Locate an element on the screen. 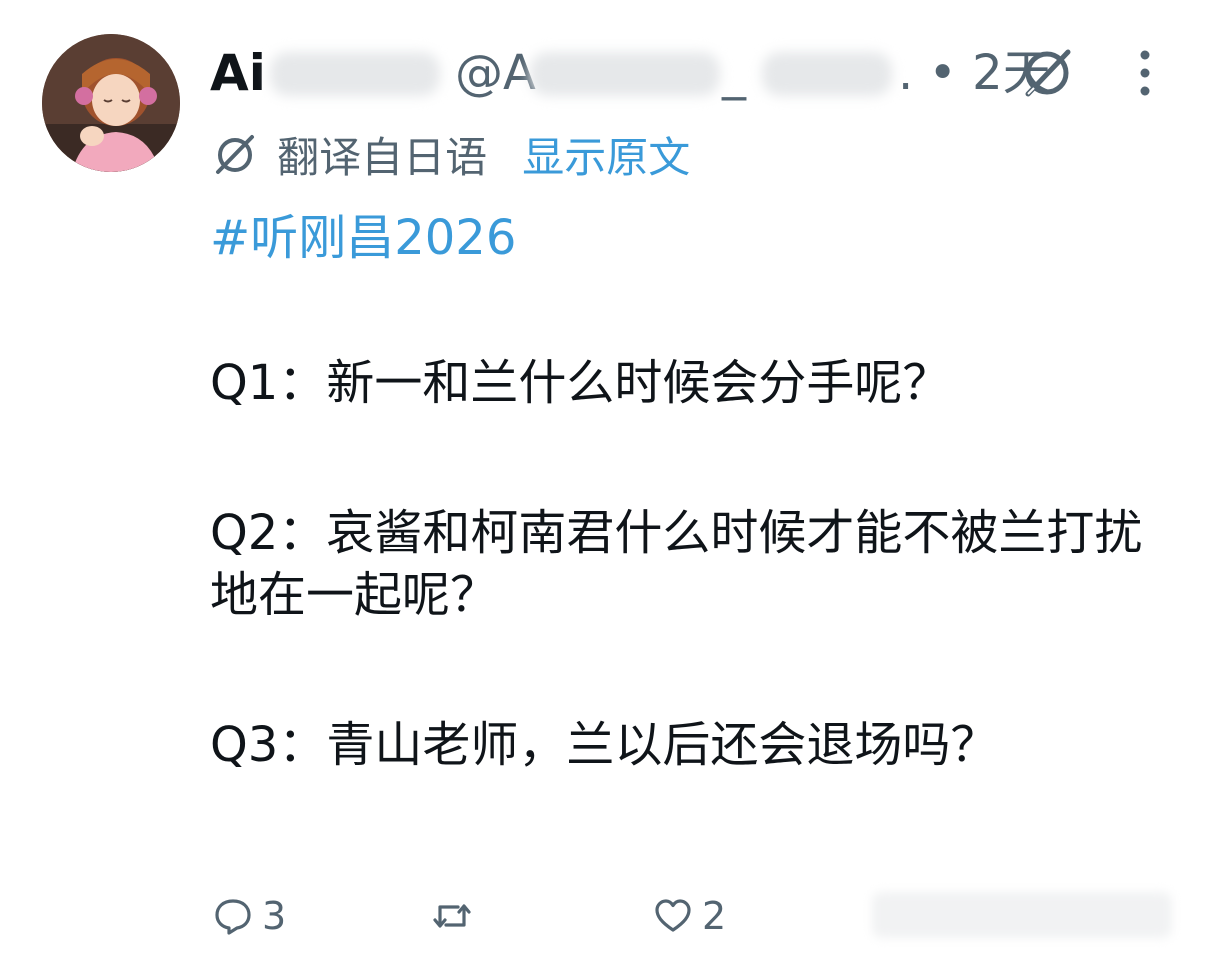 Image resolution: width=1216 pixels, height=976 pixels. post-paragraph-q3: Q3：青山老师，兰以后还会退场吗？ is located at coordinates (604, 745).